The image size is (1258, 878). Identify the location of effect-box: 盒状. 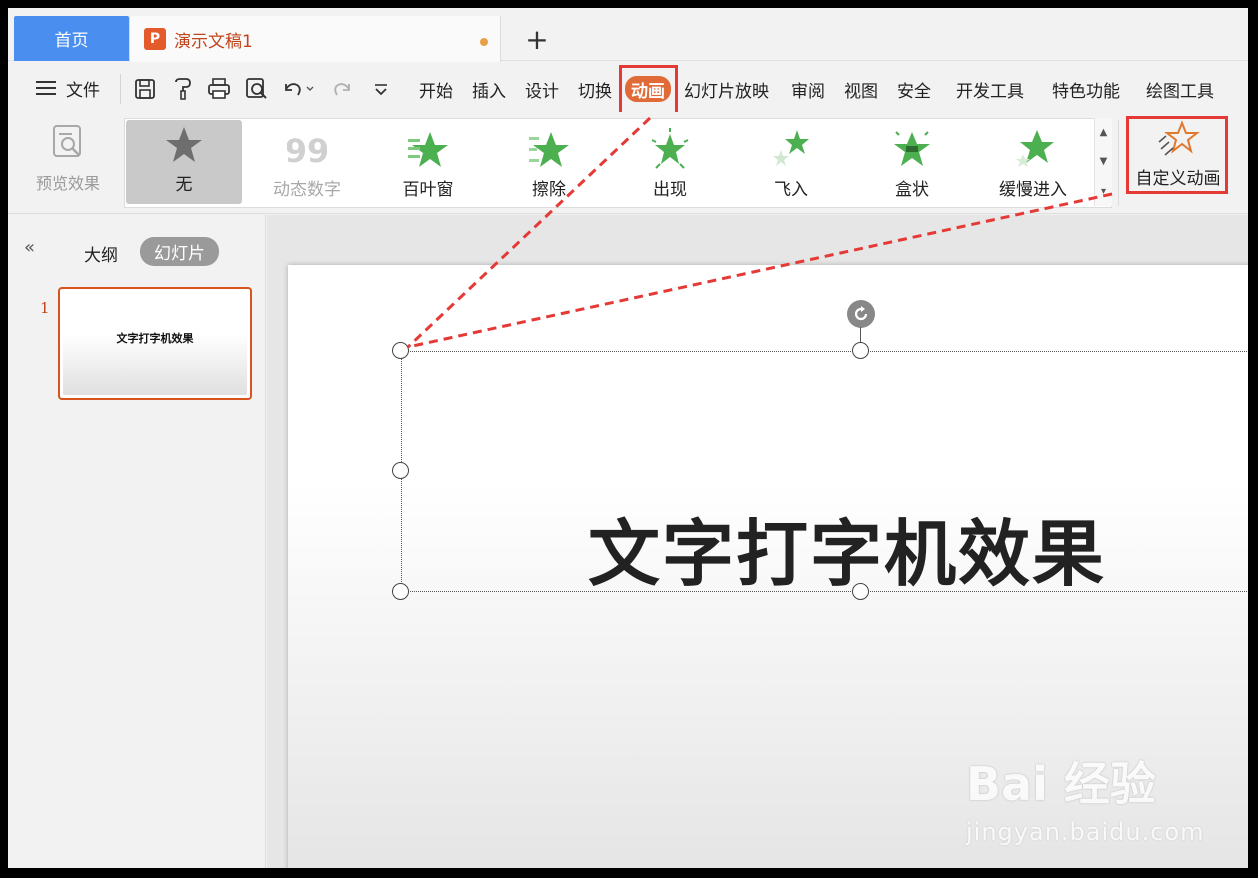
(912, 167).